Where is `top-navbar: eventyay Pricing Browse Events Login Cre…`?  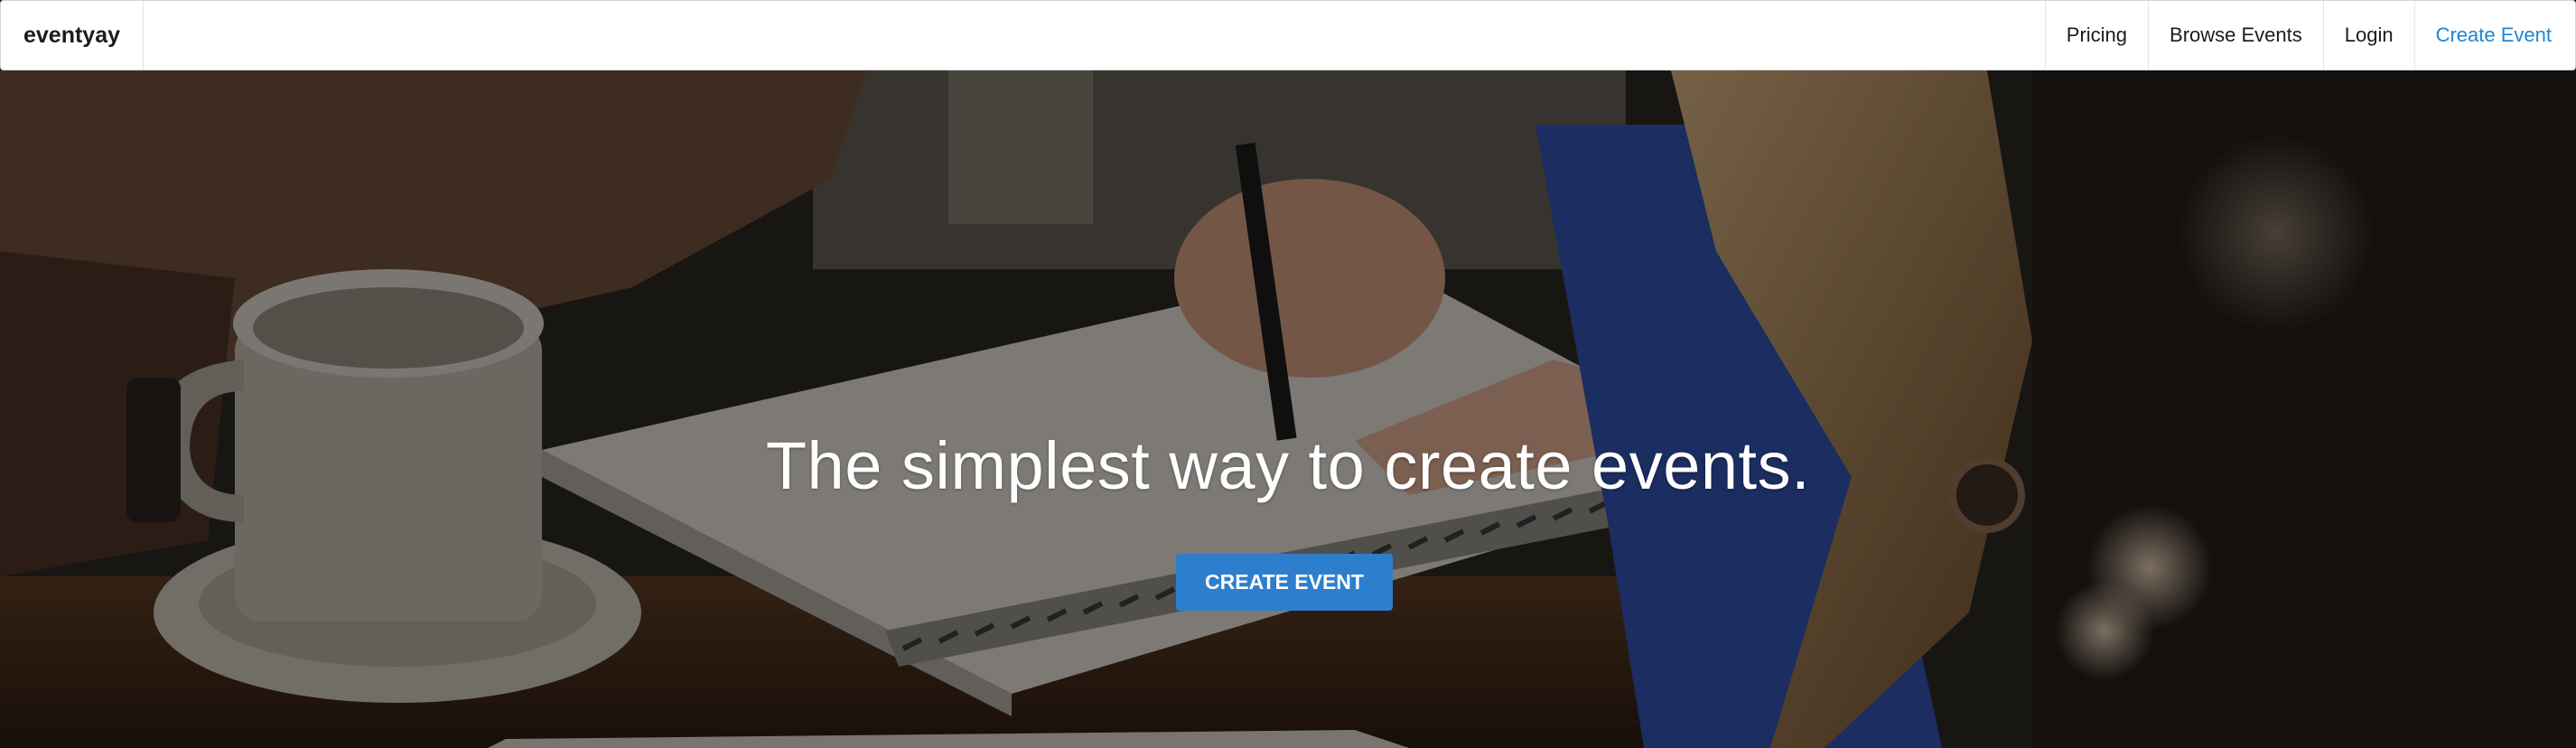 top-navbar: eventyay Pricing Browse Events Login Cre… is located at coordinates (1288, 35).